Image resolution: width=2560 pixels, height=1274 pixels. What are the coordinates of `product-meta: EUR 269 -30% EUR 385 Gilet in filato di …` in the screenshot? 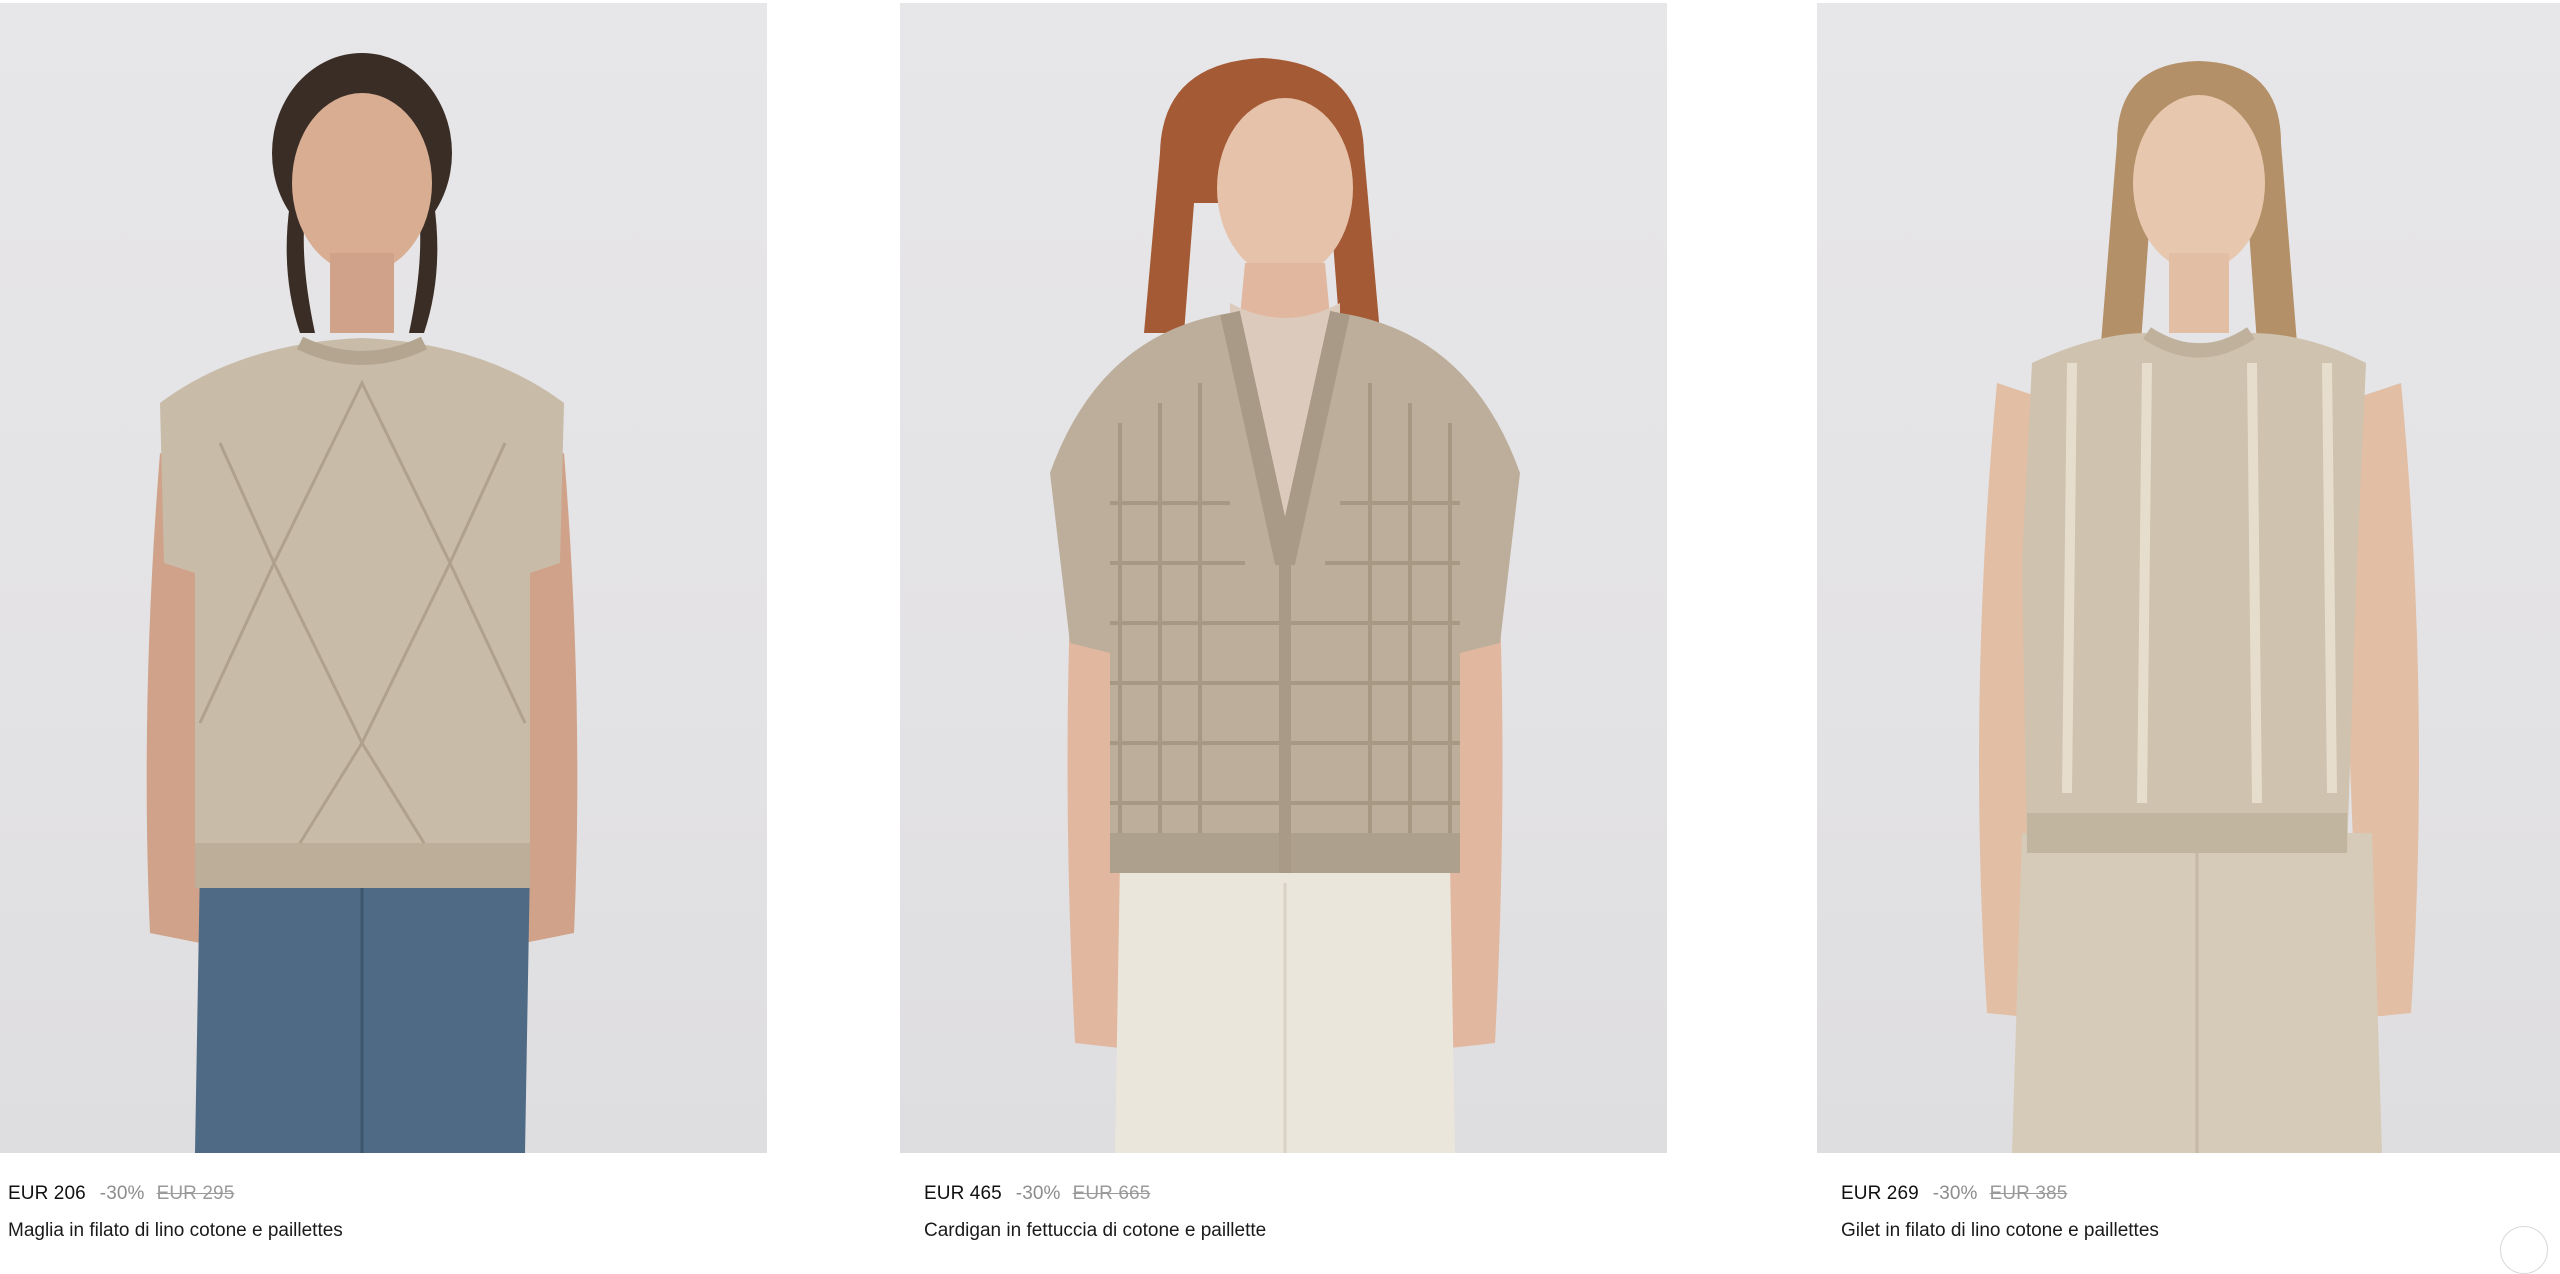 It's located at (2188, 1211).